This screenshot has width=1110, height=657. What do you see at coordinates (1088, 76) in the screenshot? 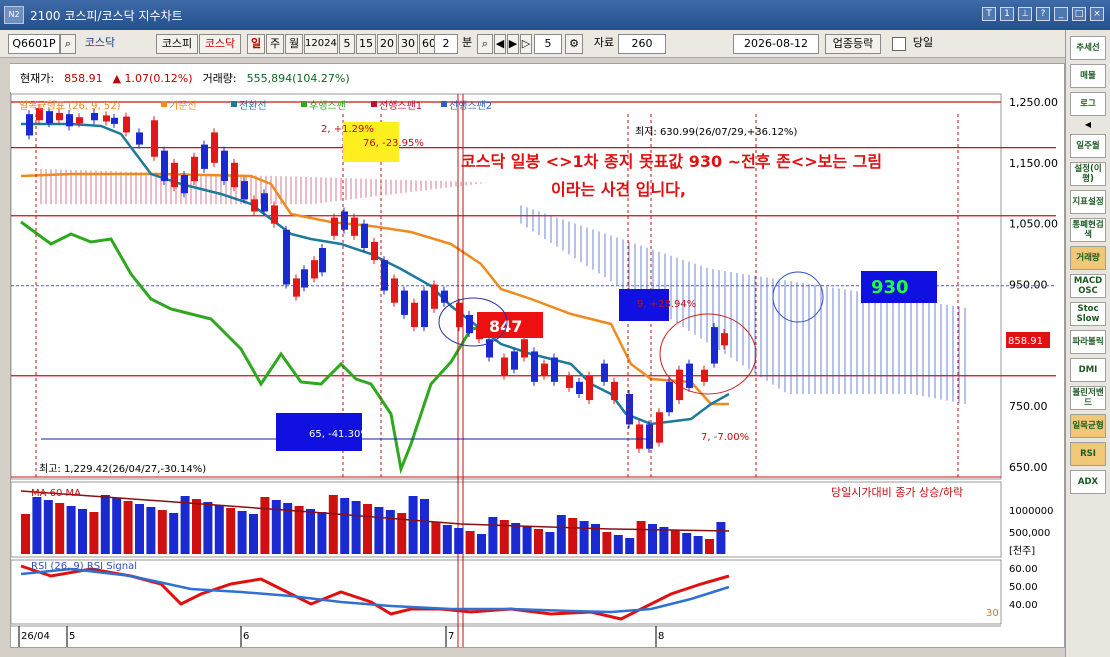
I see `sidebar-item-1: 매물` at bounding box center [1088, 76].